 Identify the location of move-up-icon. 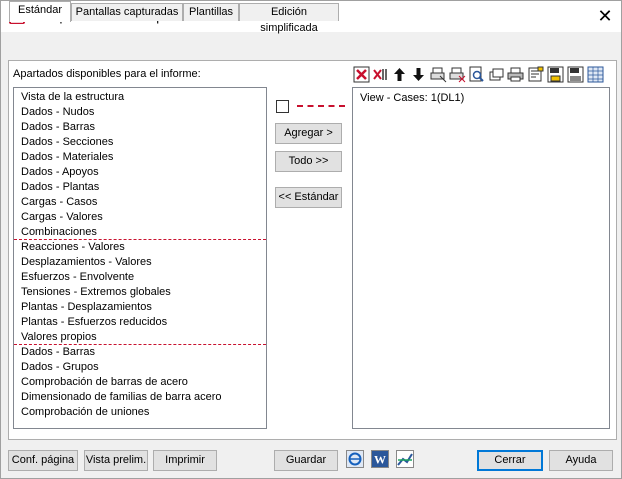
(399, 74).